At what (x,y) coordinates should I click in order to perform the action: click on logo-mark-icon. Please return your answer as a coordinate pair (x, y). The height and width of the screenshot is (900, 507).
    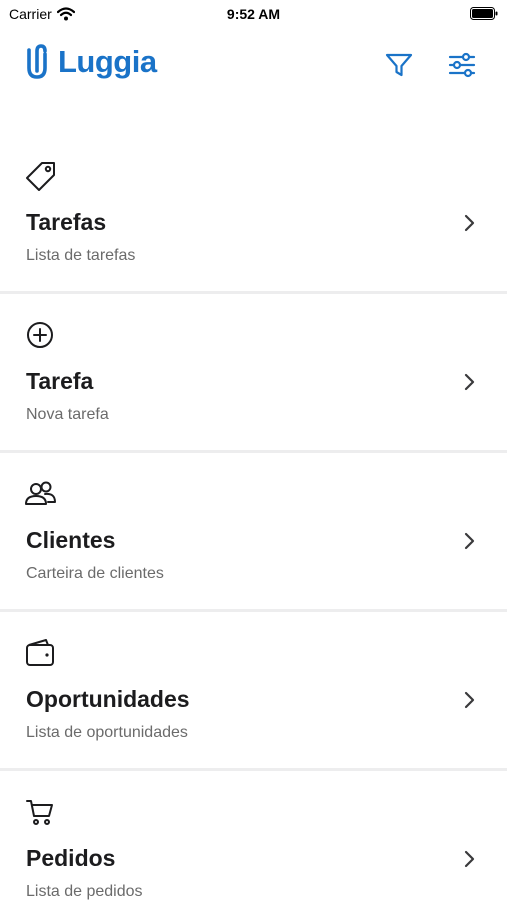
    Looking at the image, I should click on (37, 61).